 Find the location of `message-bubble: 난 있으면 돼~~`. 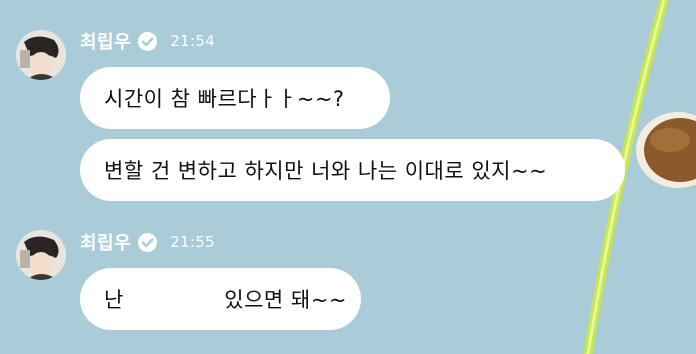

message-bubble: 난 있으면 돼~~ is located at coordinates (220, 299).